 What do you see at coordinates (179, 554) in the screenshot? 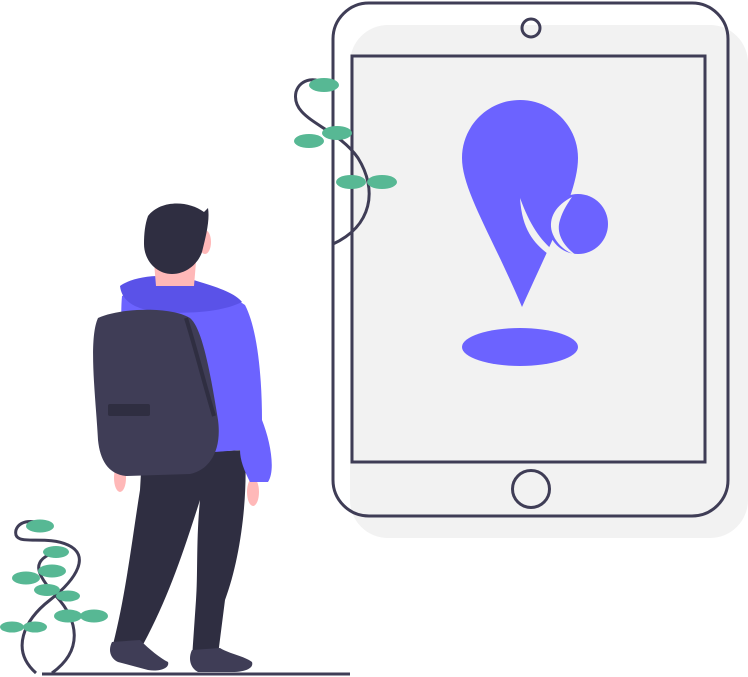
I see `pants` at bounding box center [179, 554].